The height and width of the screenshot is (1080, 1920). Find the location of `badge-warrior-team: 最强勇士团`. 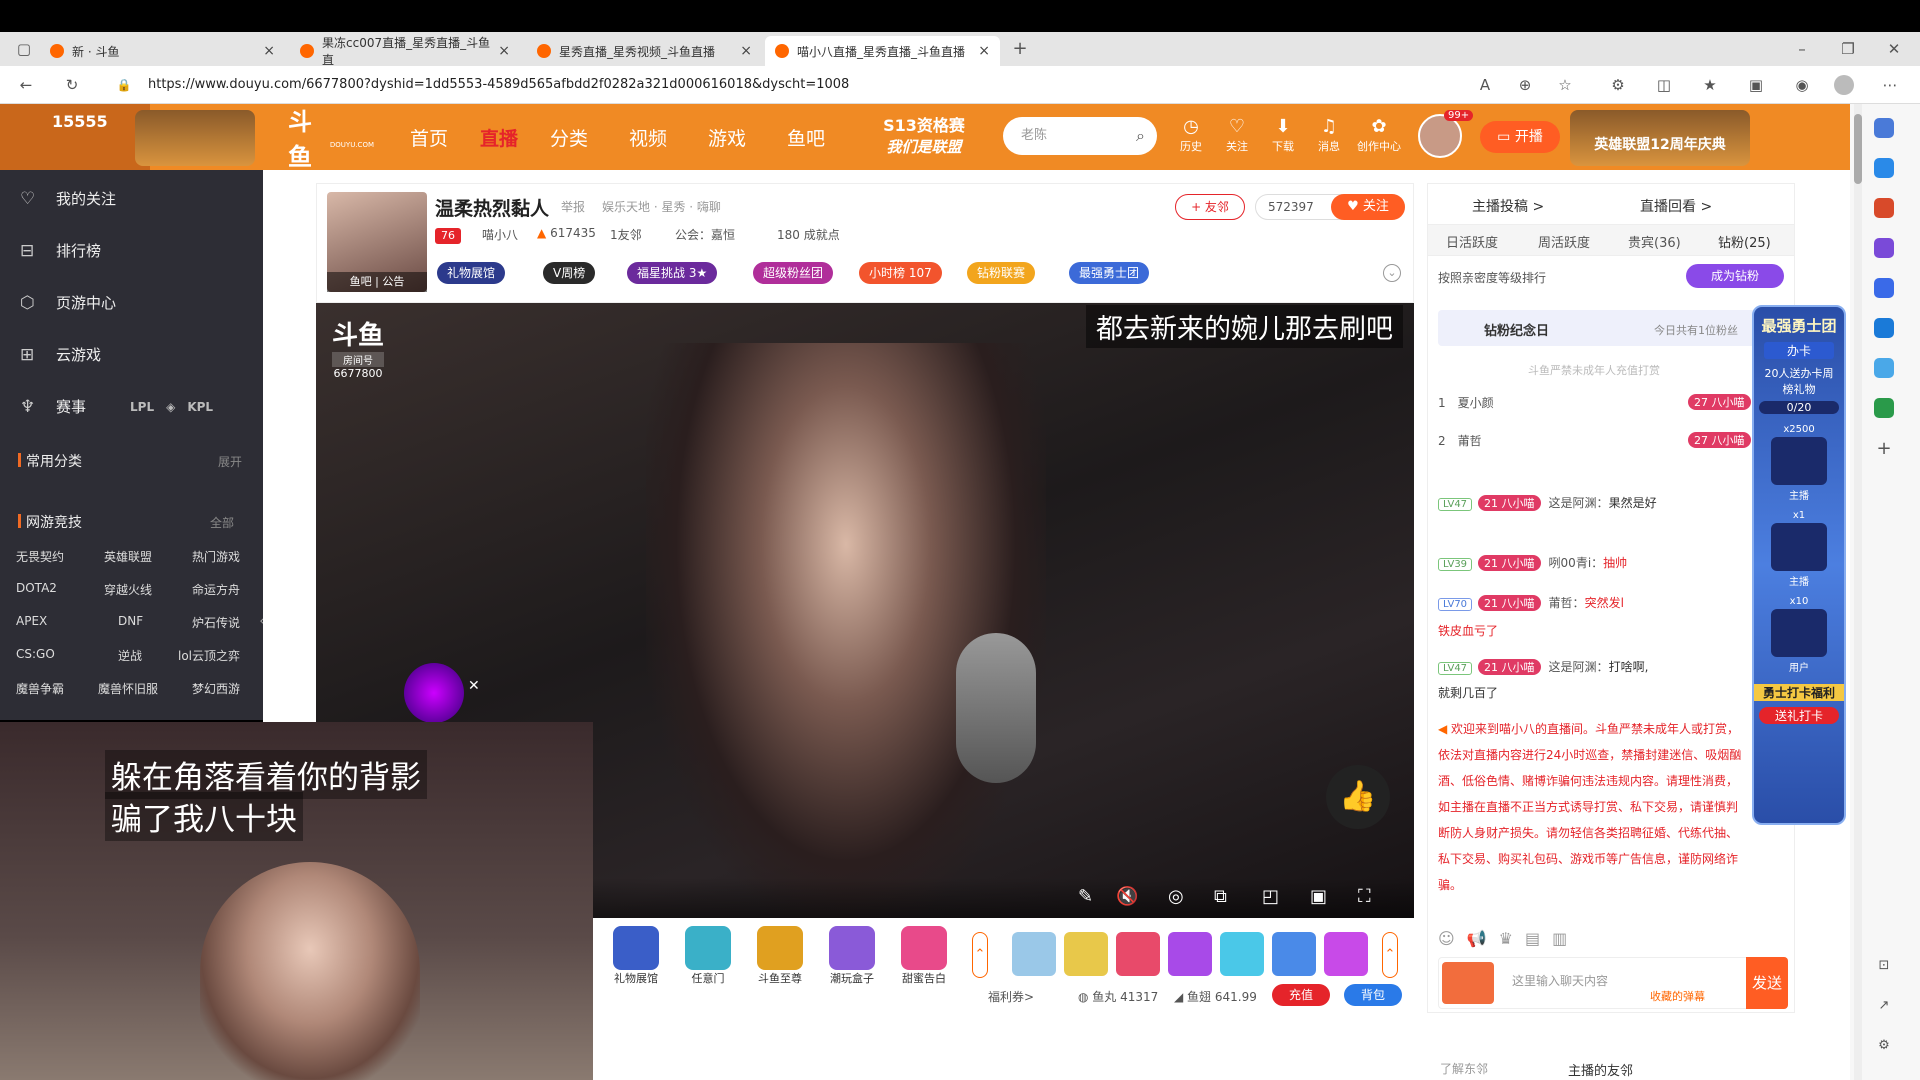

badge-warrior-team: 最强勇士团 is located at coordinates (1109, 273).